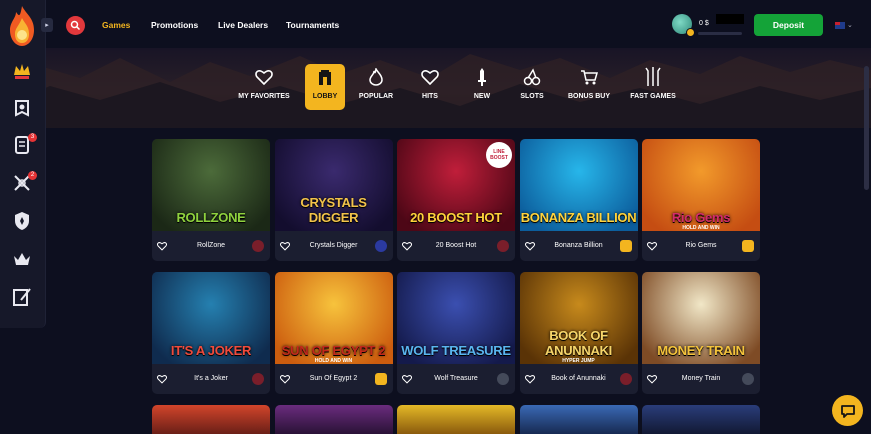 The height and width of the screenshot is (434, 871). I want to click on logo-flame-icon, so click(22, 26).